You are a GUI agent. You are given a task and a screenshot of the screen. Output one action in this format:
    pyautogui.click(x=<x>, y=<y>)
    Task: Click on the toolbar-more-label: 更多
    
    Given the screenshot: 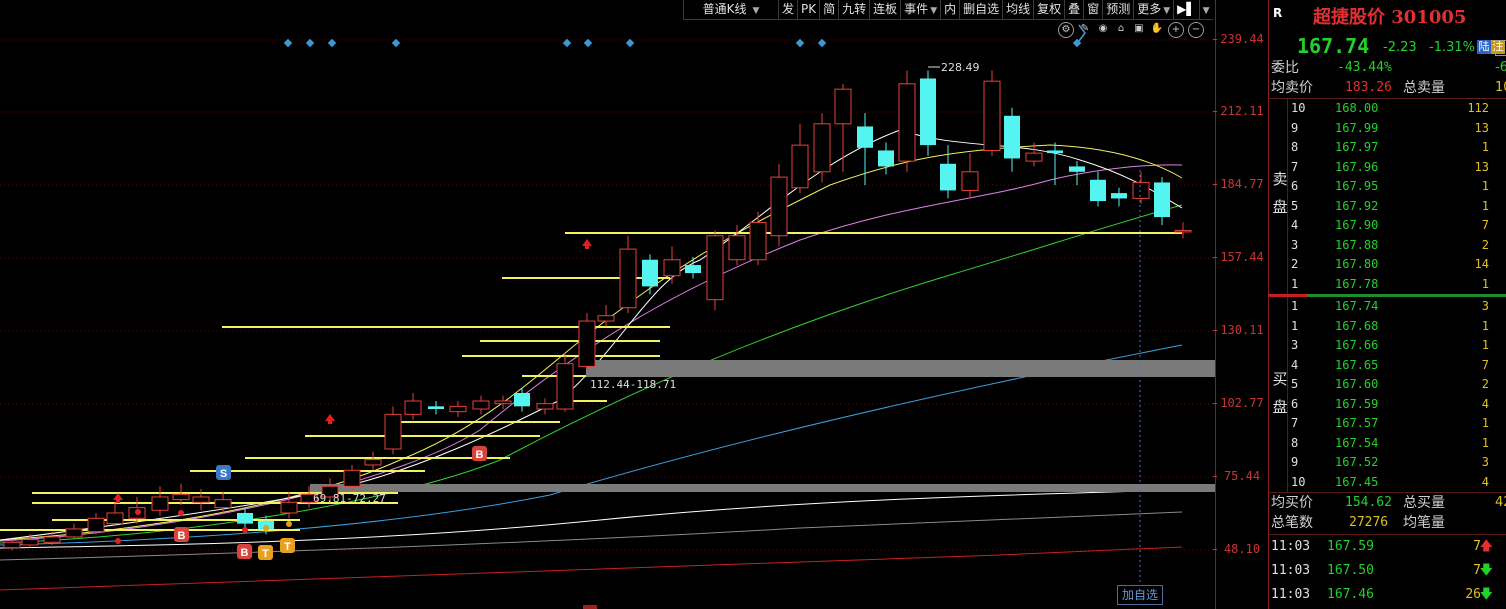 What is the action you would take?
    pyautogui.click(x=1149, y=9)
    